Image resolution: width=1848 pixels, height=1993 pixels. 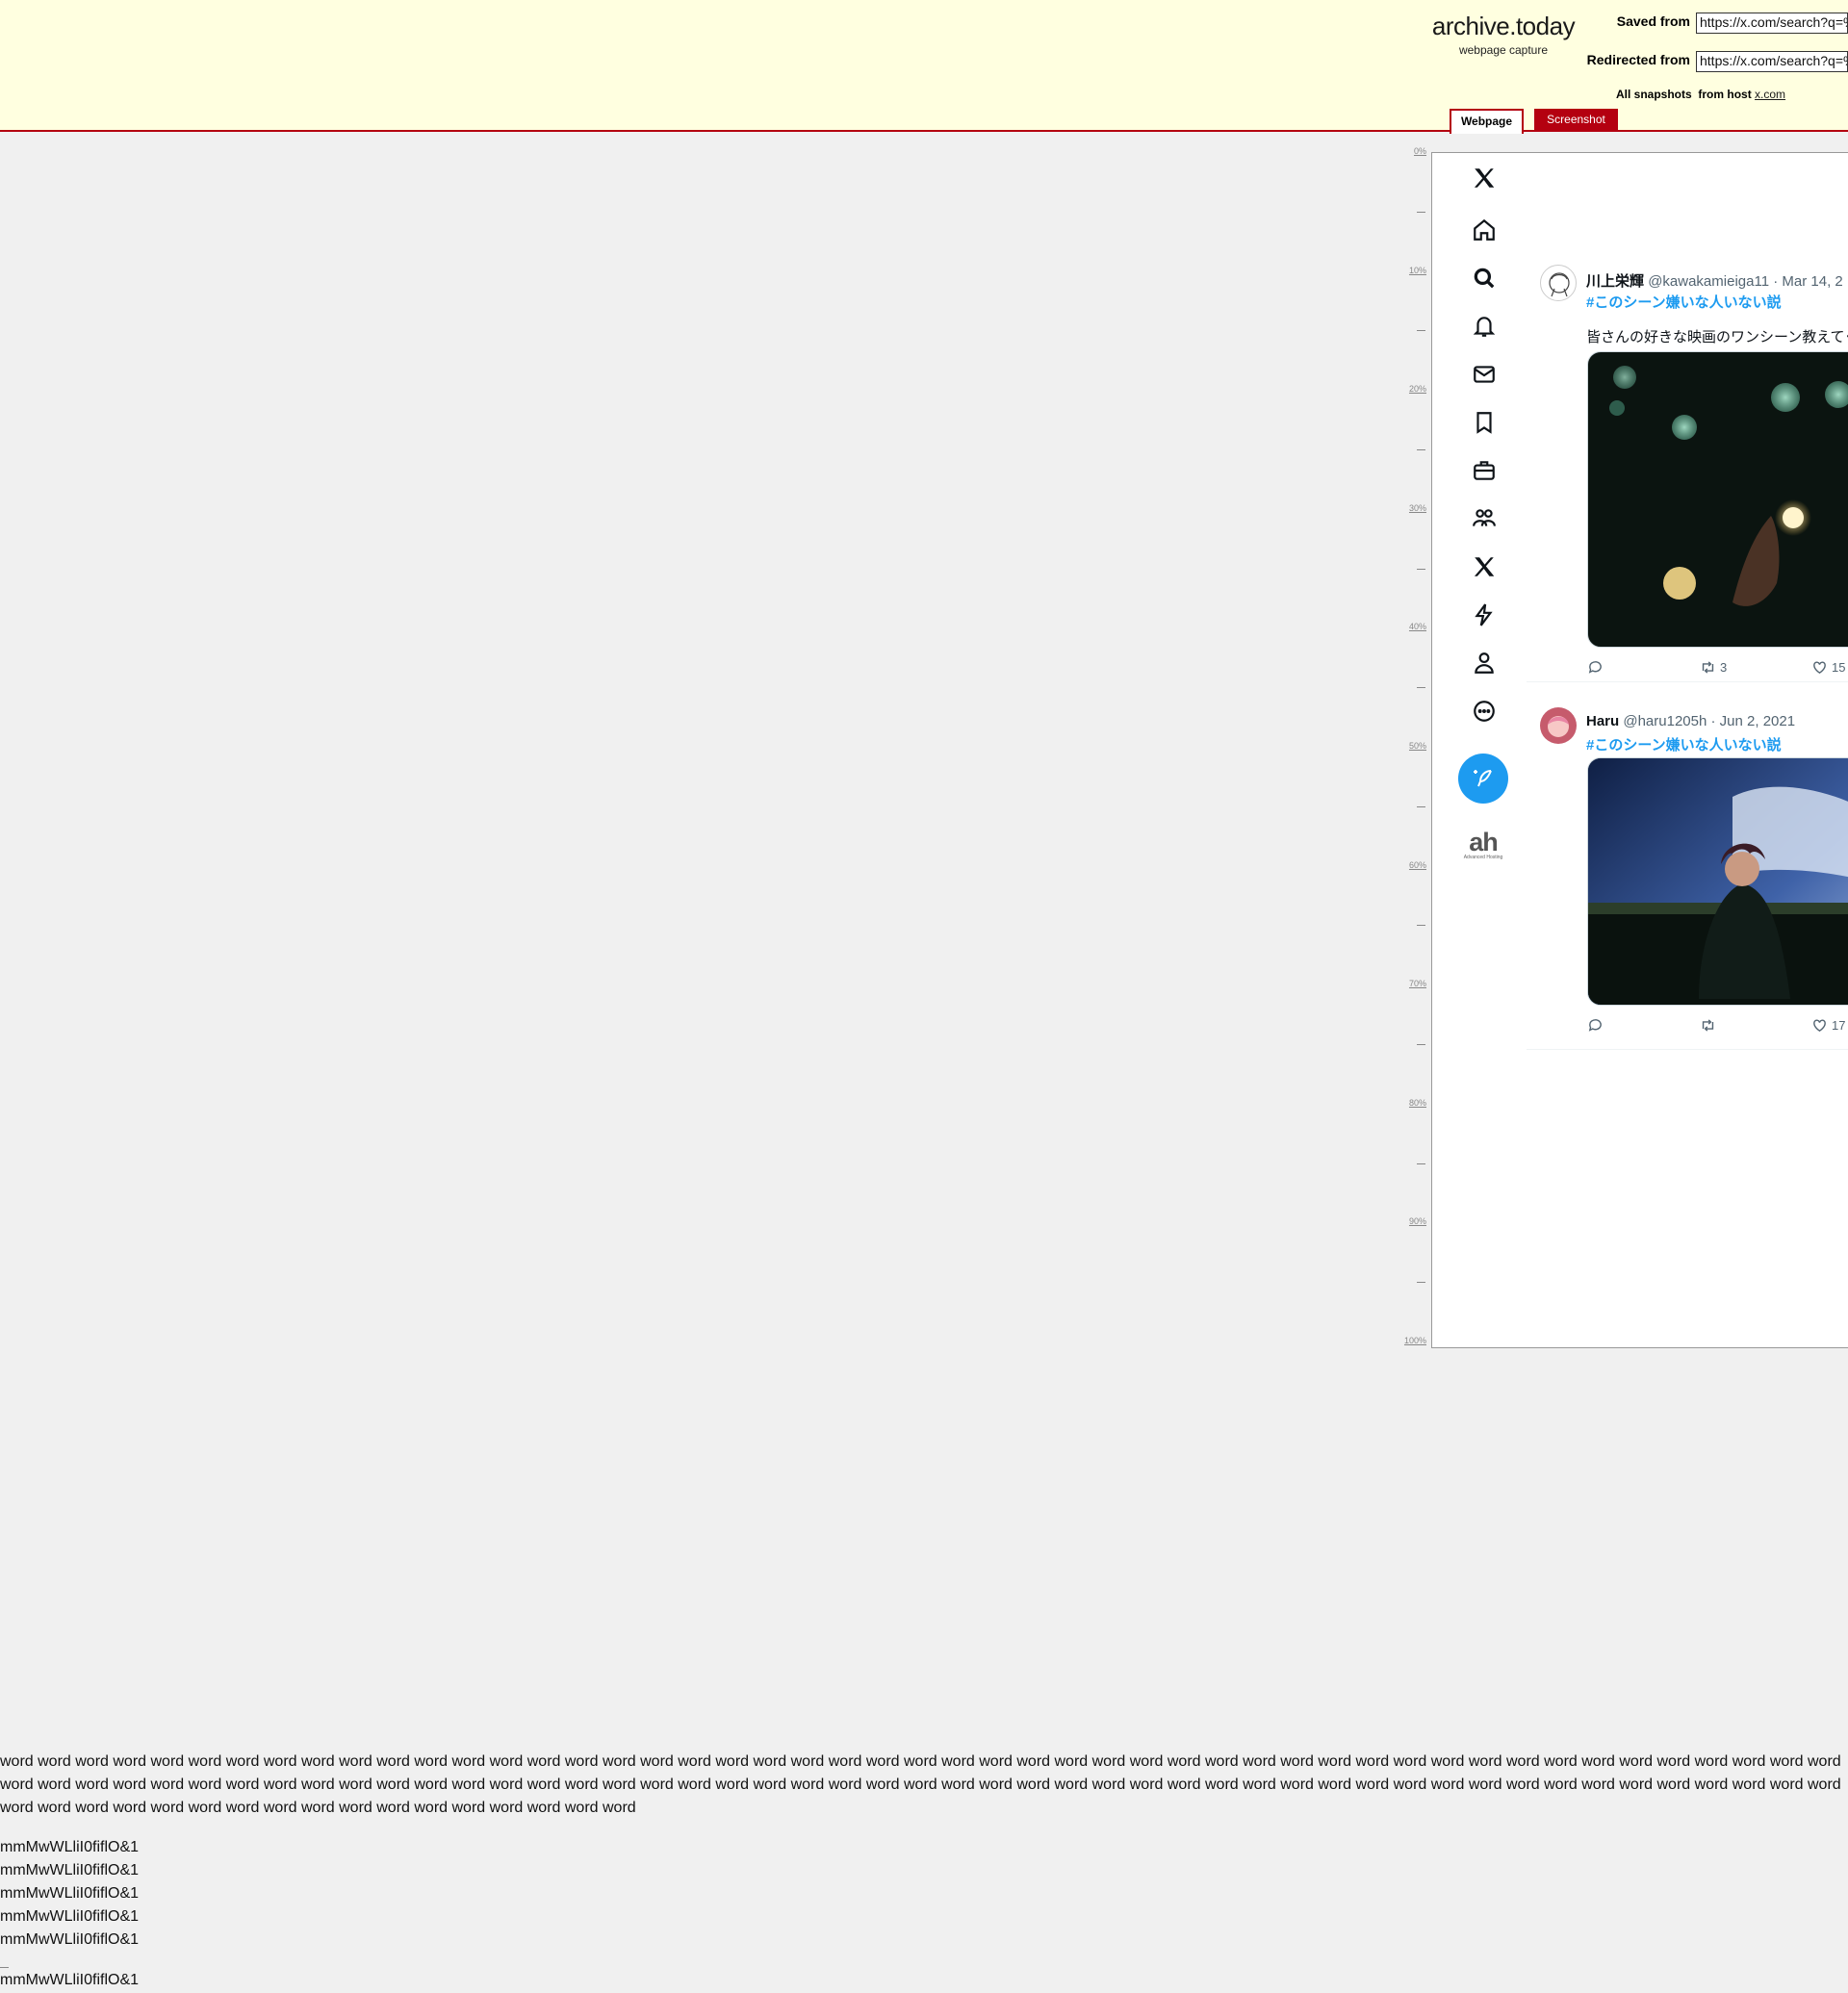 I want to click on ruler-label: 100%, so click(x=1412, y=1340).